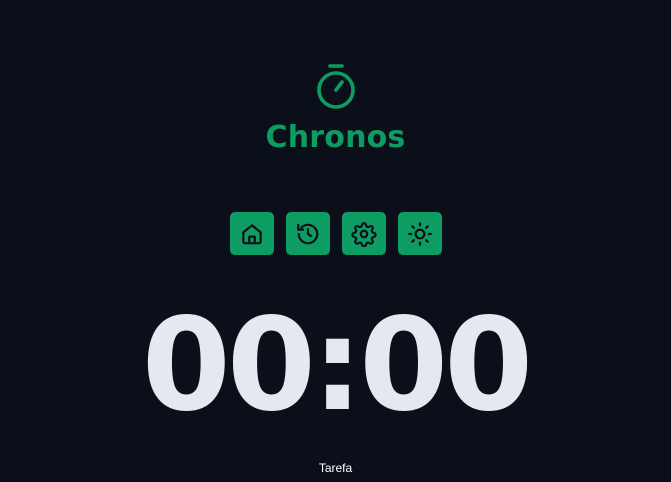 This screenshot has height=482, width=671. Describe the element at coordinates (335, 86) in the screenshot. I see `stopwatch-icon` at that location.